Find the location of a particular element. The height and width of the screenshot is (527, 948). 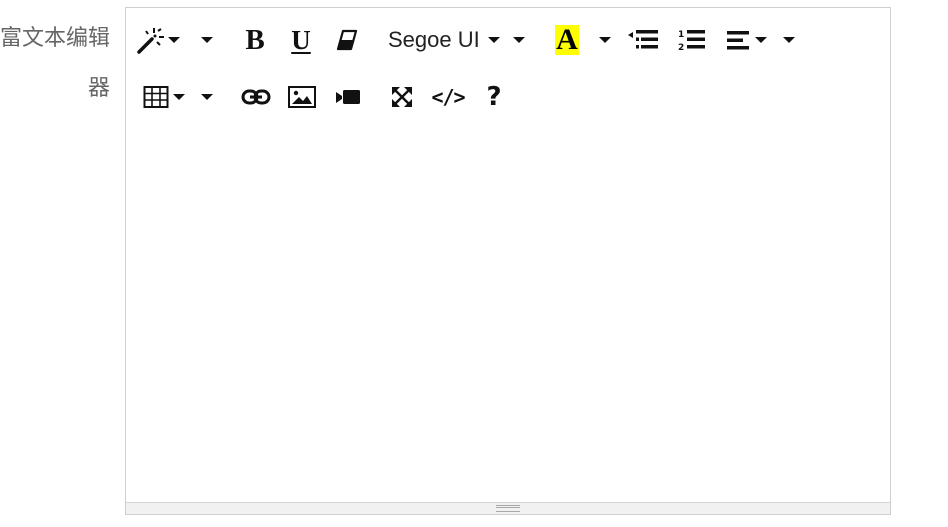

code-icon: </> is located at coordinates (448, 97).